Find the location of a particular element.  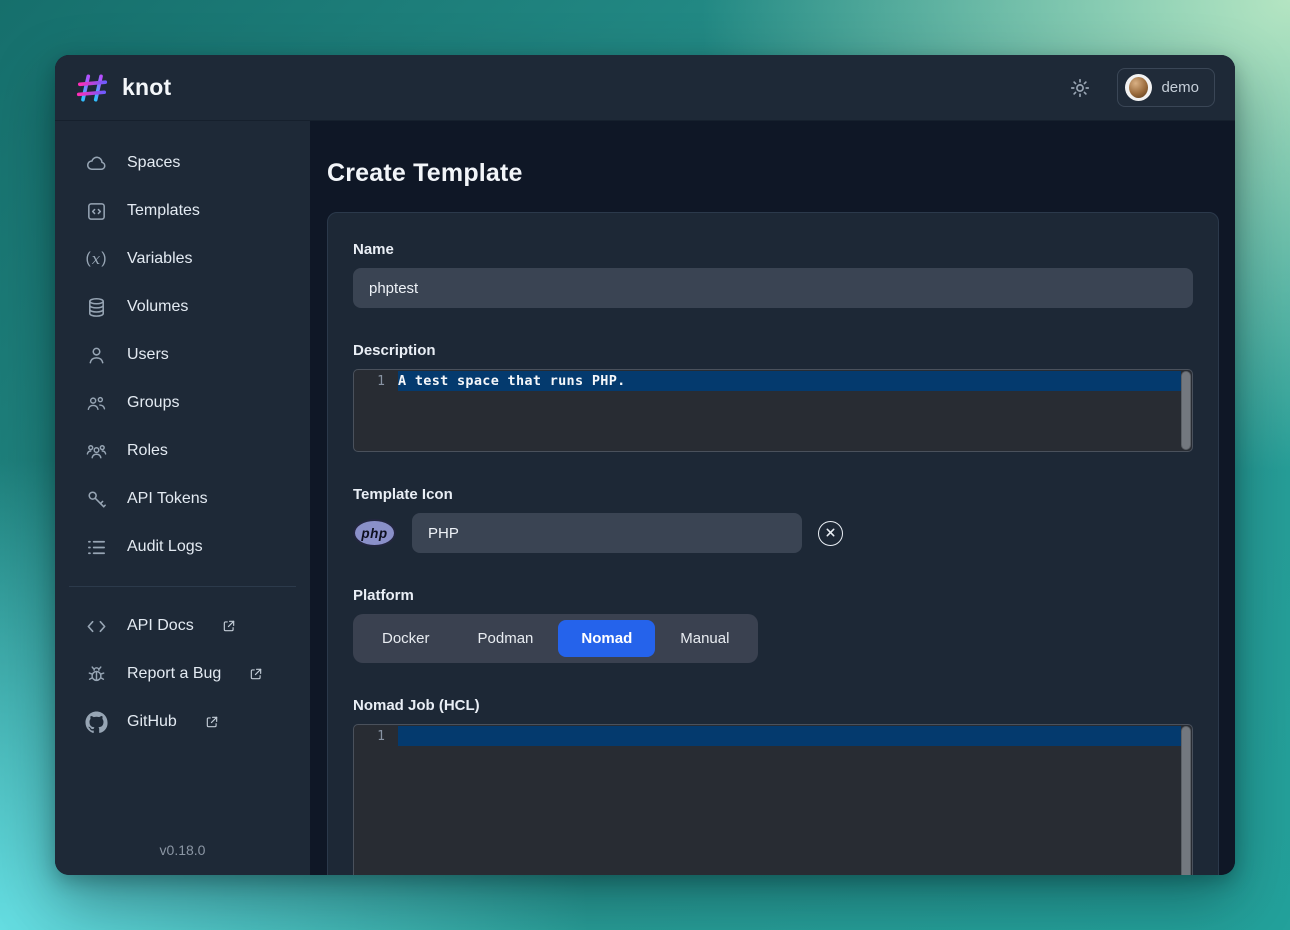

template-code-icon is located at coordinates (96, 211).